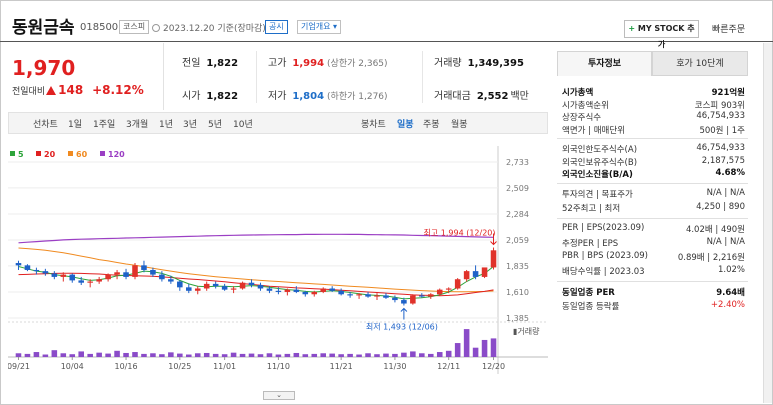 Image resolution: width=773 pixels, height=405 pixels. Describe the element at coordinates (278, 123) in the screenshot. I see `chart-tab-bar: 선차트 1일 1주일 3개월 1년 3년 5년 10년 봉차트 일봉 주봉 월봉` at that location.